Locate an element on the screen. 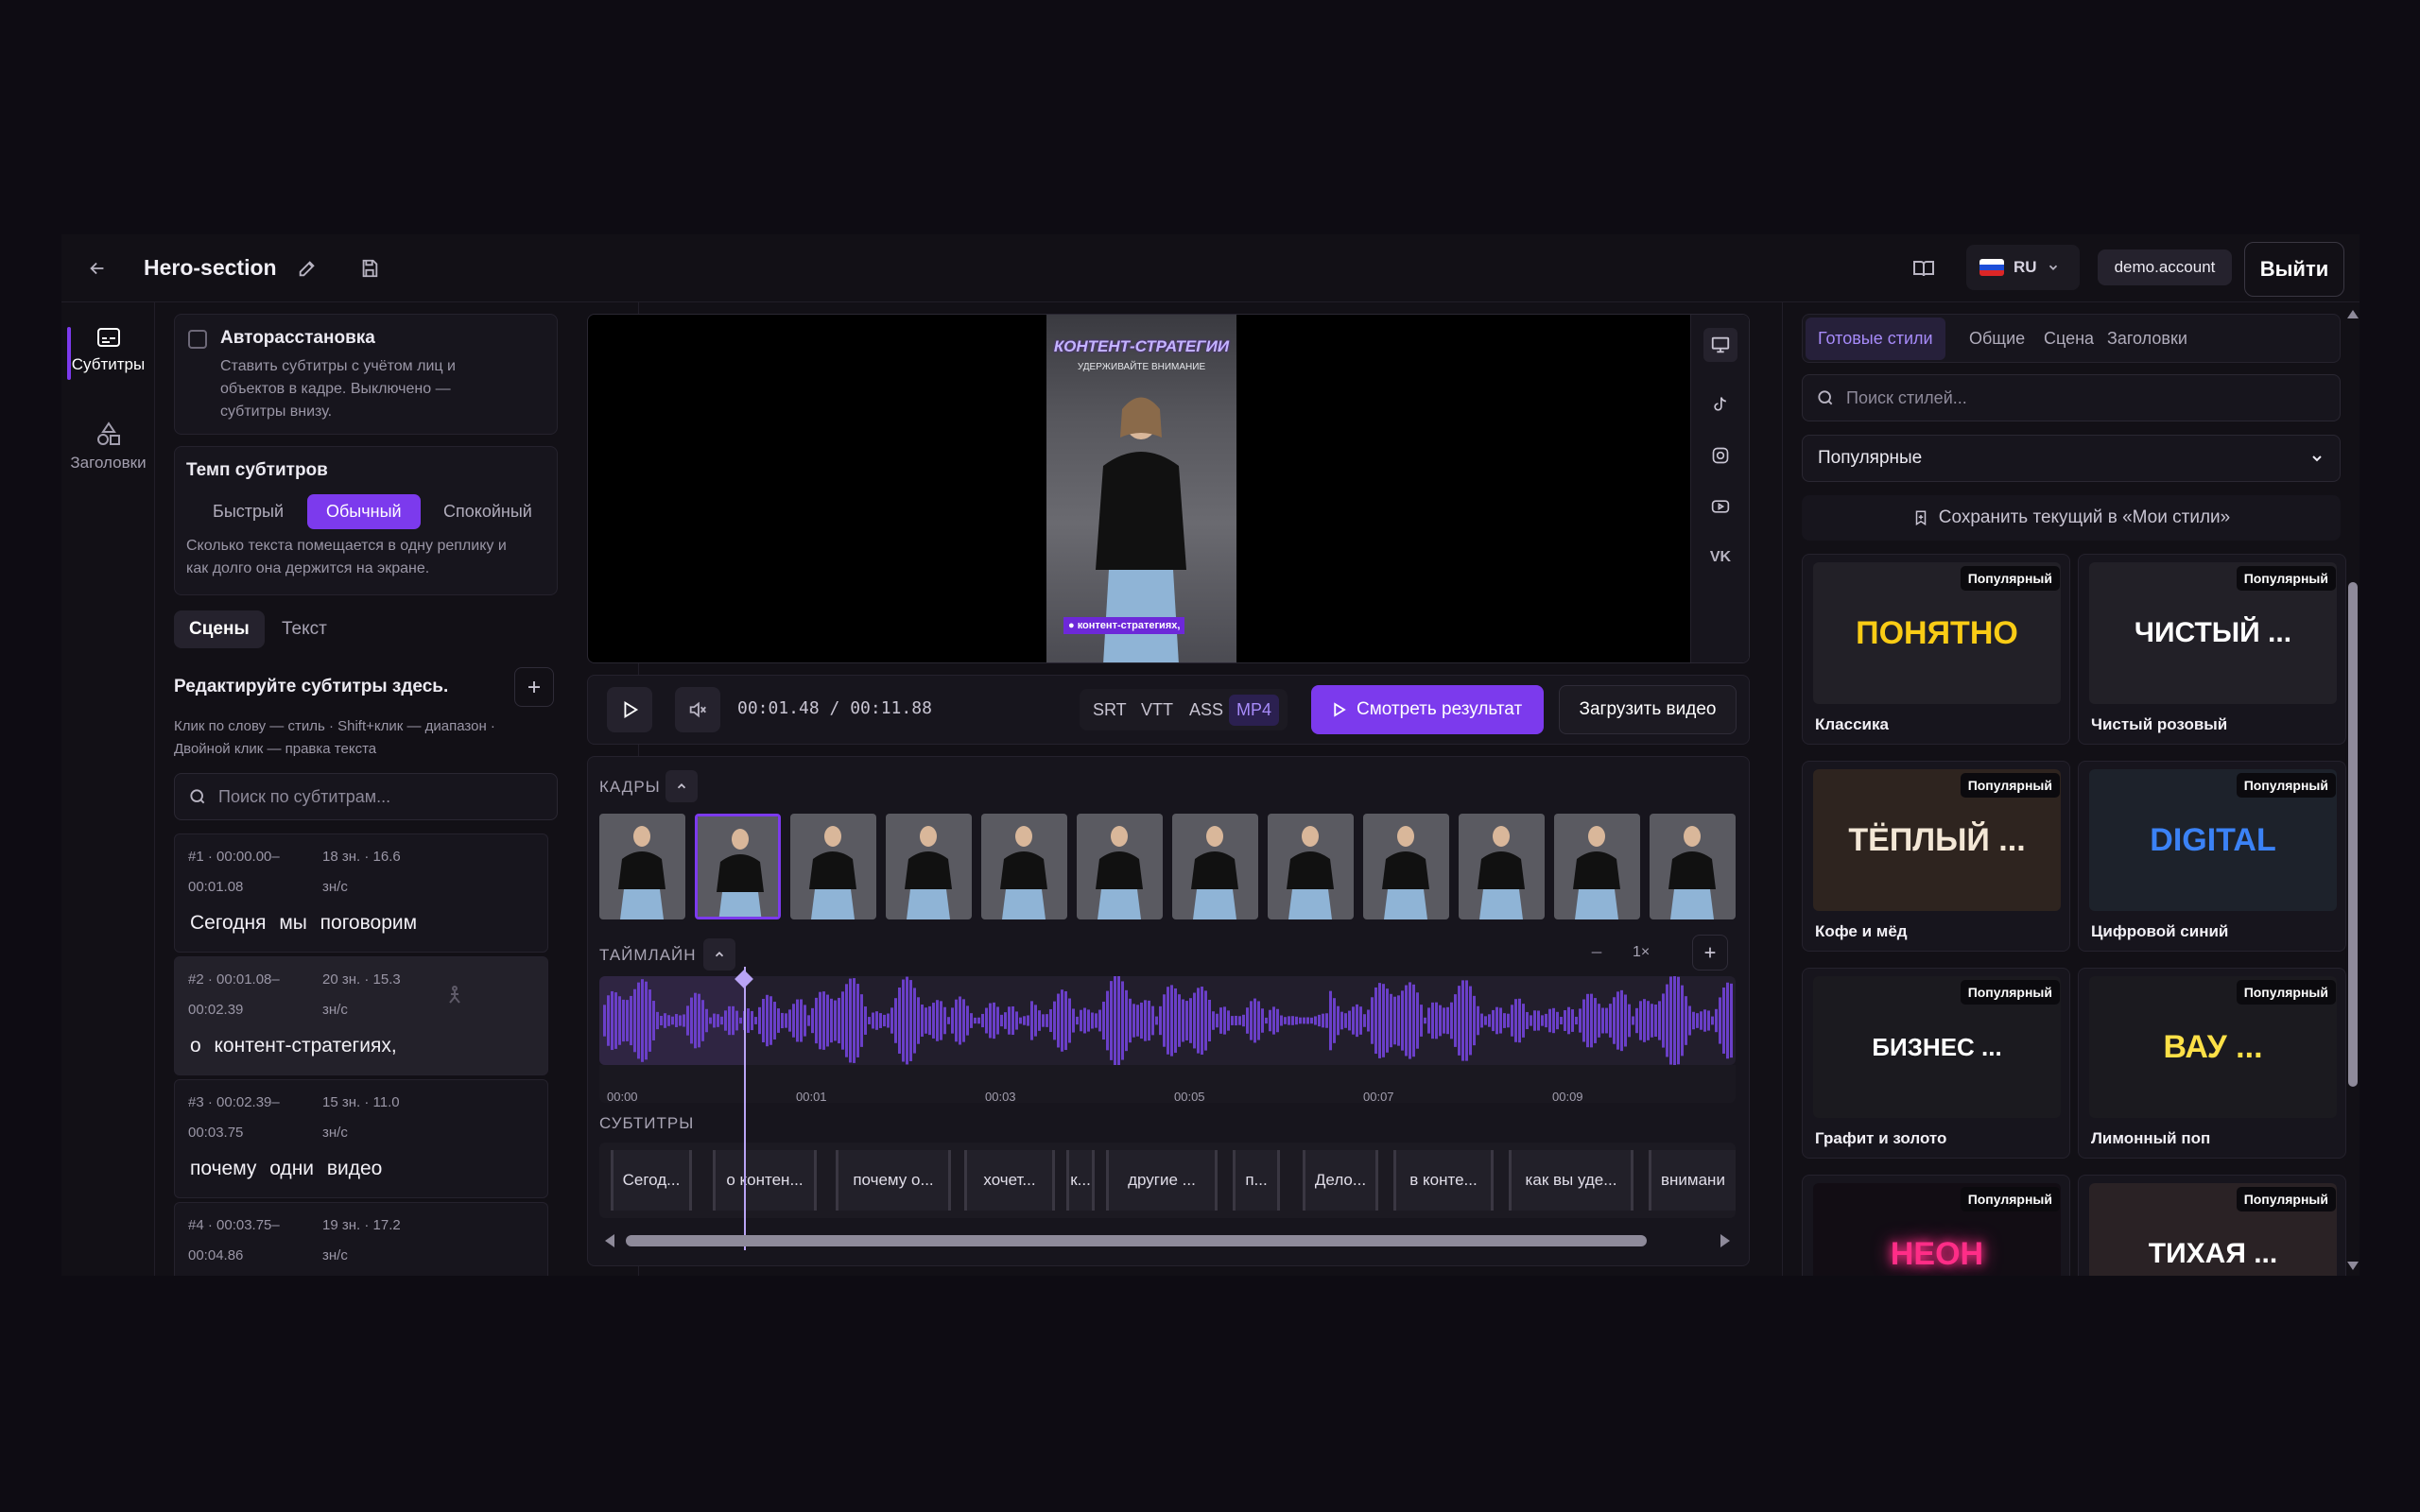 The image size is (2420, 1512). tempo-fast: Быстрый is located at coordinates (248, 511).